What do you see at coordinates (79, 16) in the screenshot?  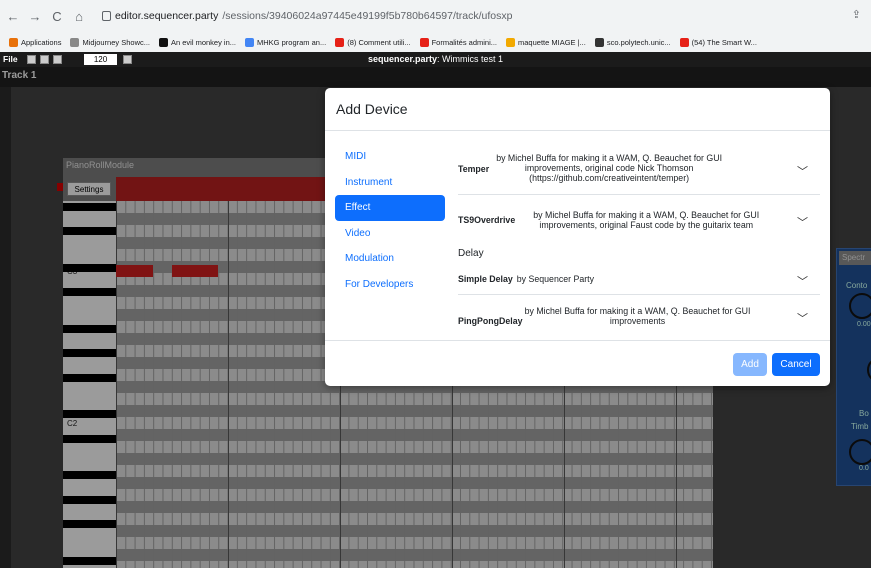 I see `home-icon: ⌂` at bounding box center [79, 16].